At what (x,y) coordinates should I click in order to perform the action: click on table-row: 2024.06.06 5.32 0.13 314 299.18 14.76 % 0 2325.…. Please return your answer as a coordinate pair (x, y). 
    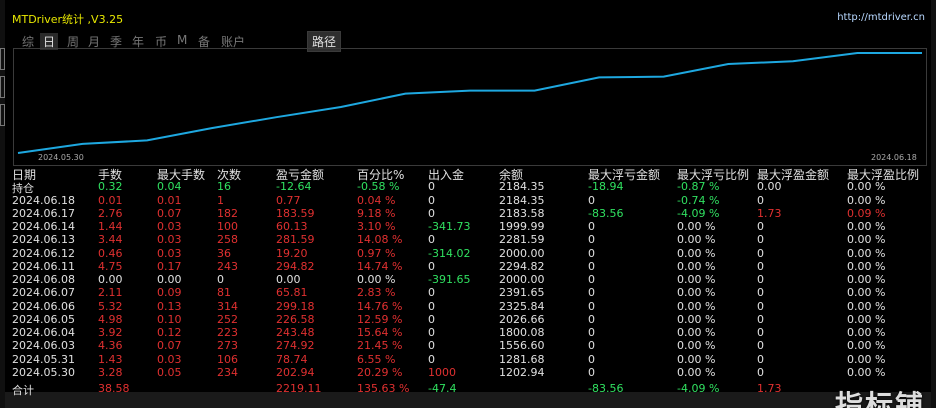
    Looking at the image, I should click on (471, 307).